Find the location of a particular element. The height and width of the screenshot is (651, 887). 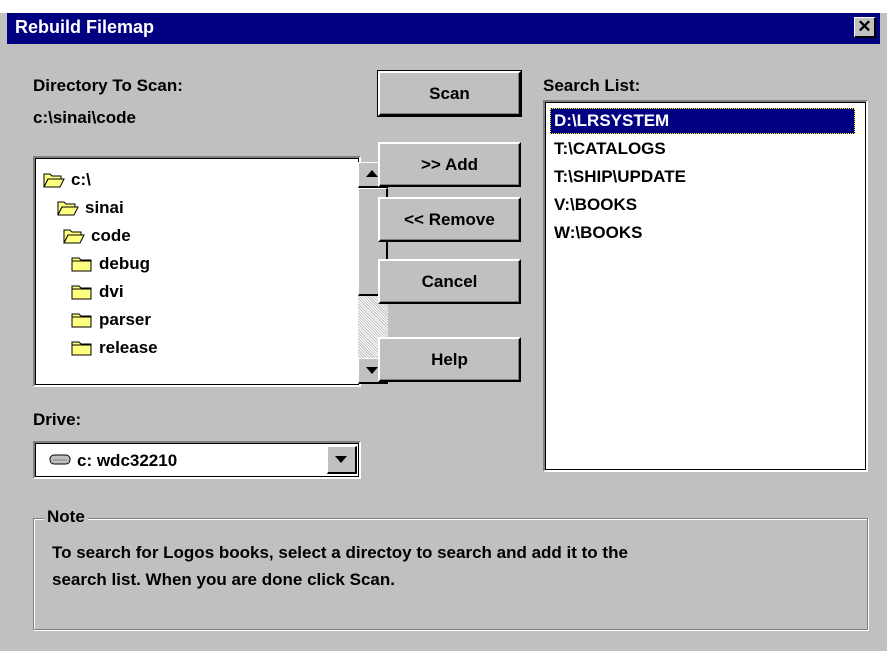

drive-label: Drive: is located at coordinates (57, 419).